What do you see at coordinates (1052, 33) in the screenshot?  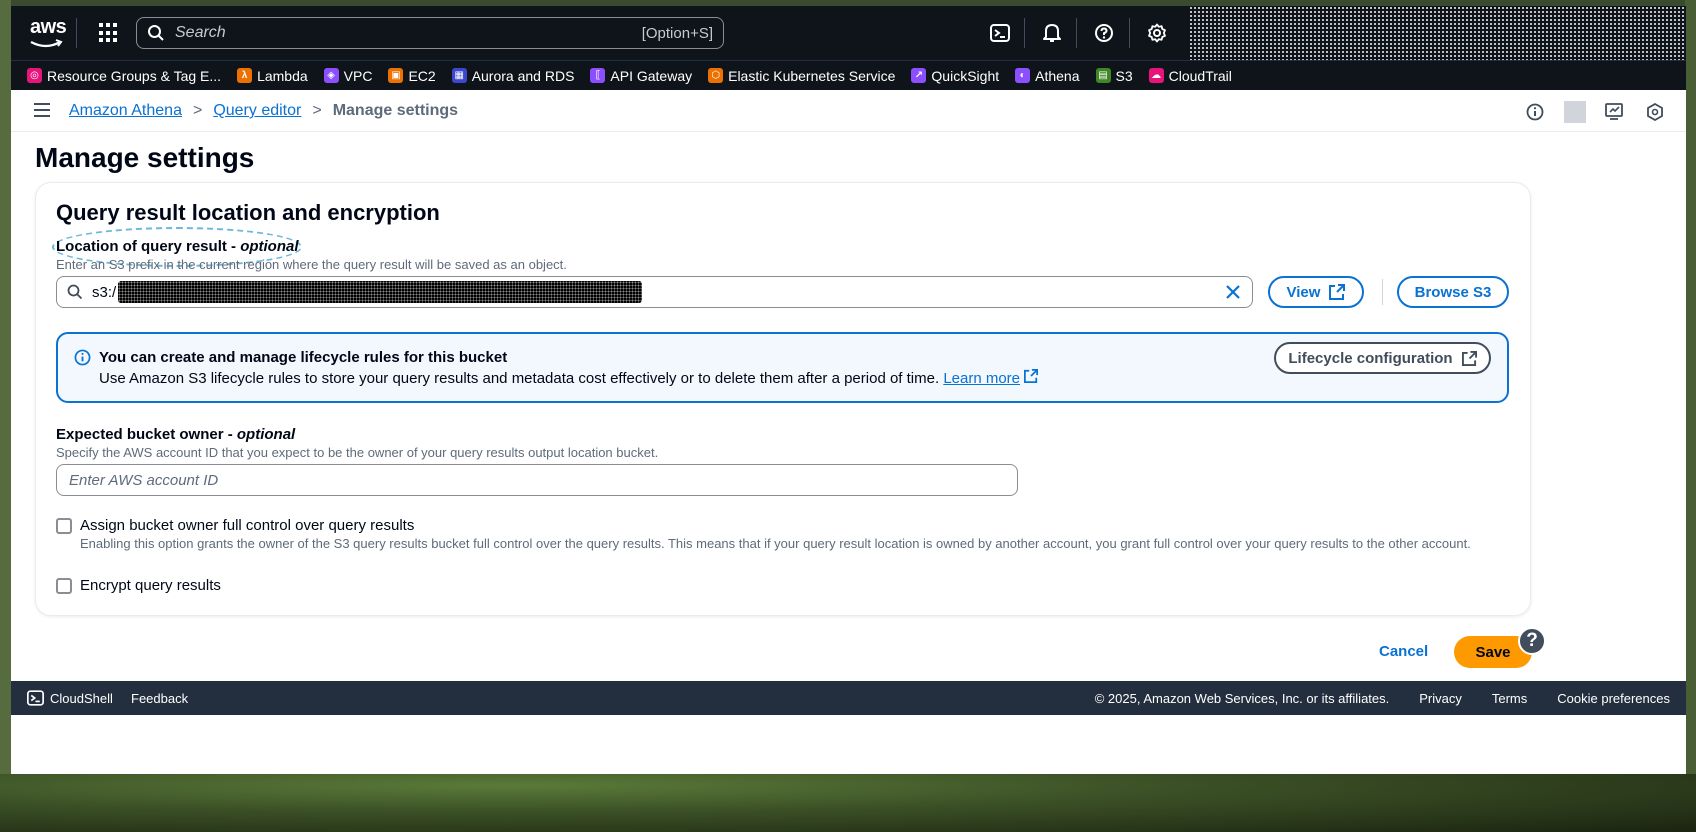 I see `notifications-bell-icon` at bounding box center [1052, 33].